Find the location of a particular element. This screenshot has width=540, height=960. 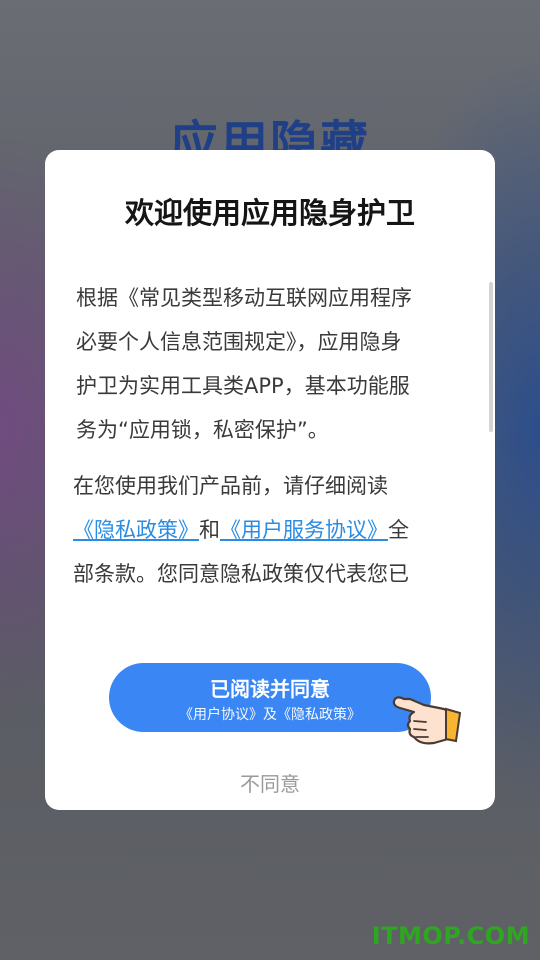

dialog-title: 欢迎使用应用隐身护卫 is located at coordinates (269, 213).